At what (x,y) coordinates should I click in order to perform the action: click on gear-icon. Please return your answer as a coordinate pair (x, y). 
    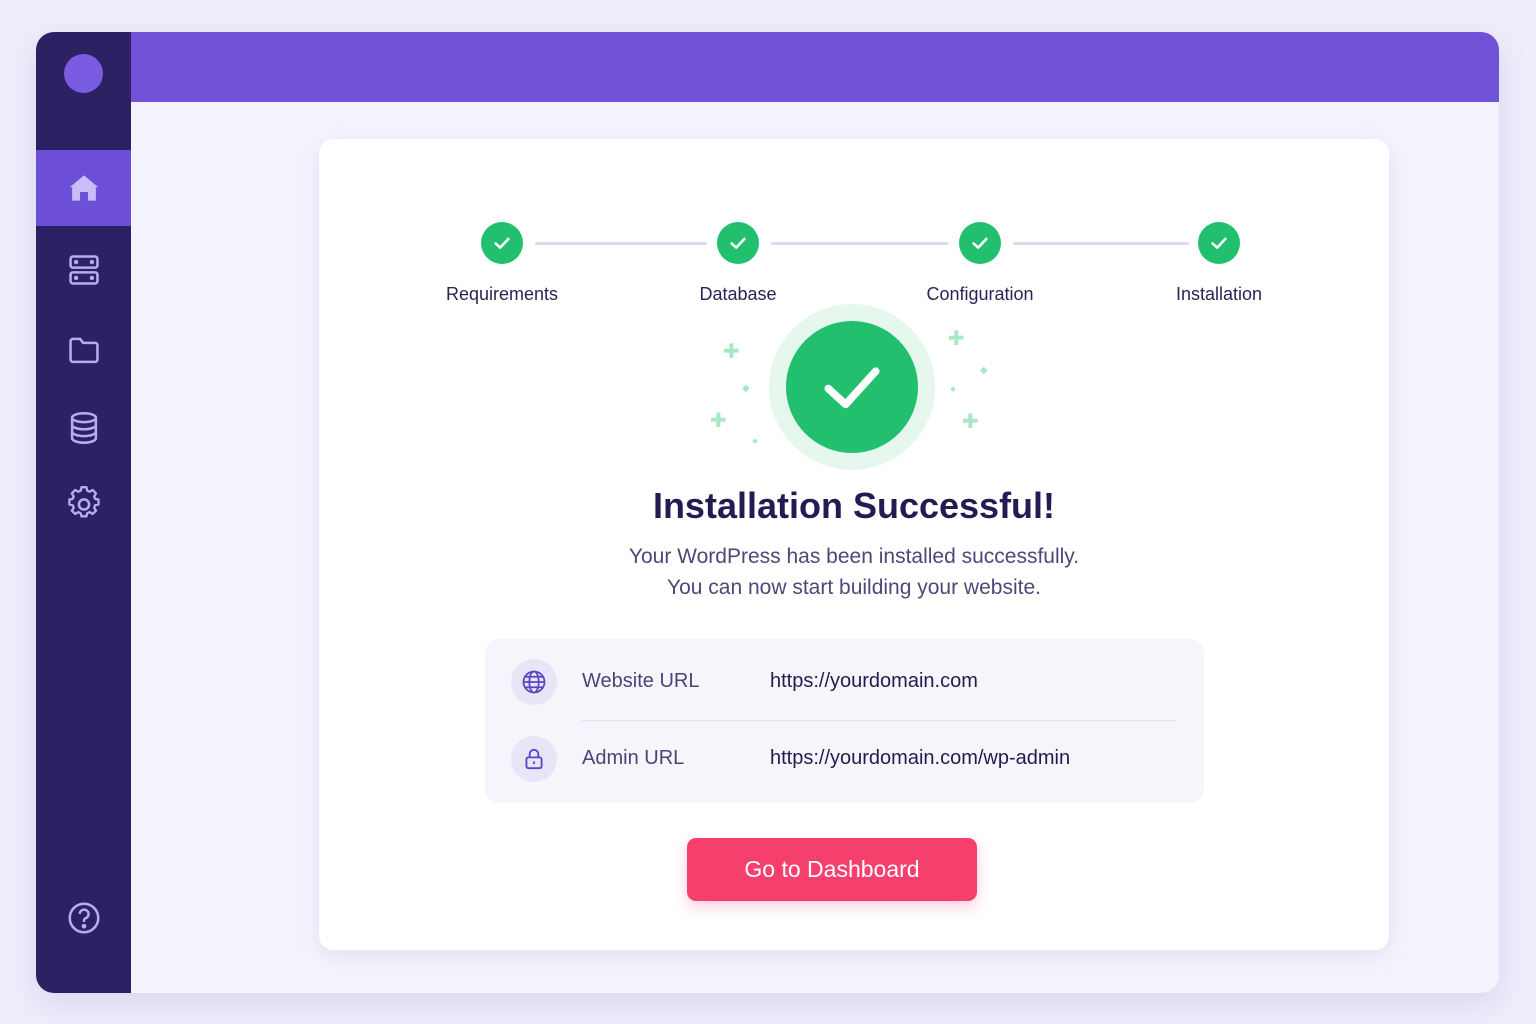
    Looking at the image, I should click on (83, 502).